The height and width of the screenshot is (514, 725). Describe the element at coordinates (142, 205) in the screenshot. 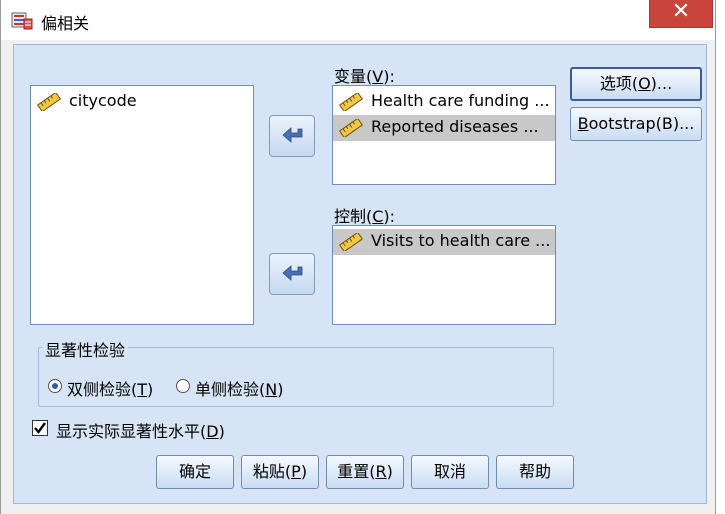

I see `source-variable-list: citycode` at that location.